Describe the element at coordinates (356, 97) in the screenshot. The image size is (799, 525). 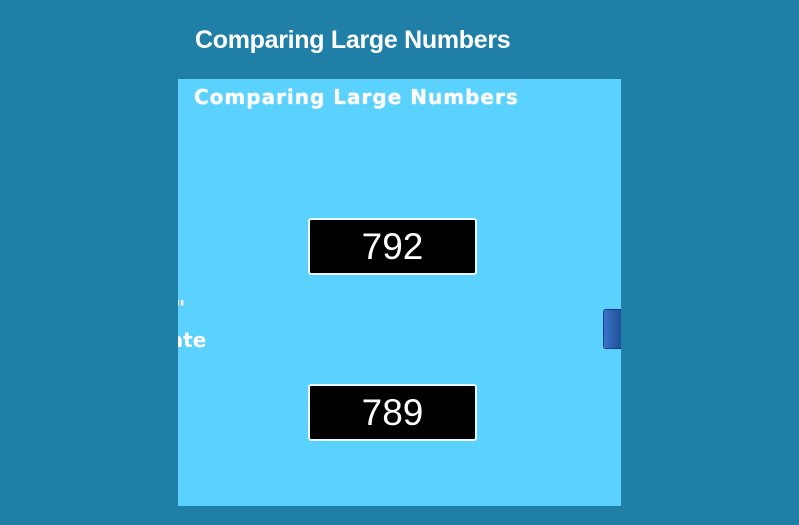
I see `game-title: Comparing Large Numbers` at that location.